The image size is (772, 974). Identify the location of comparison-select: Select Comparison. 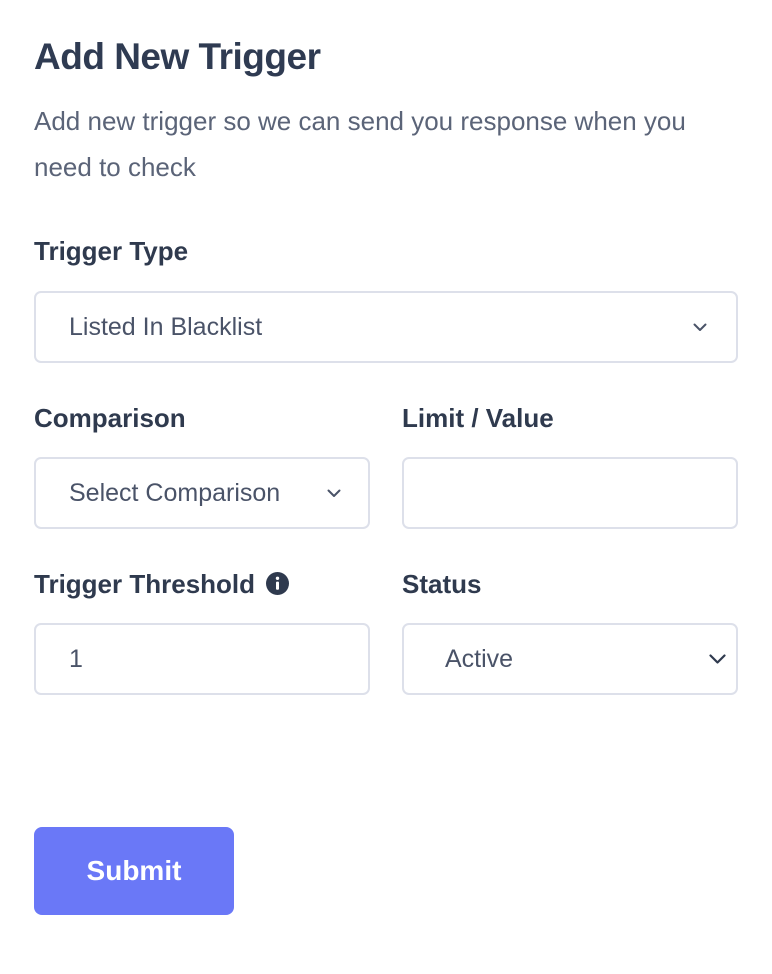
(202, 493).